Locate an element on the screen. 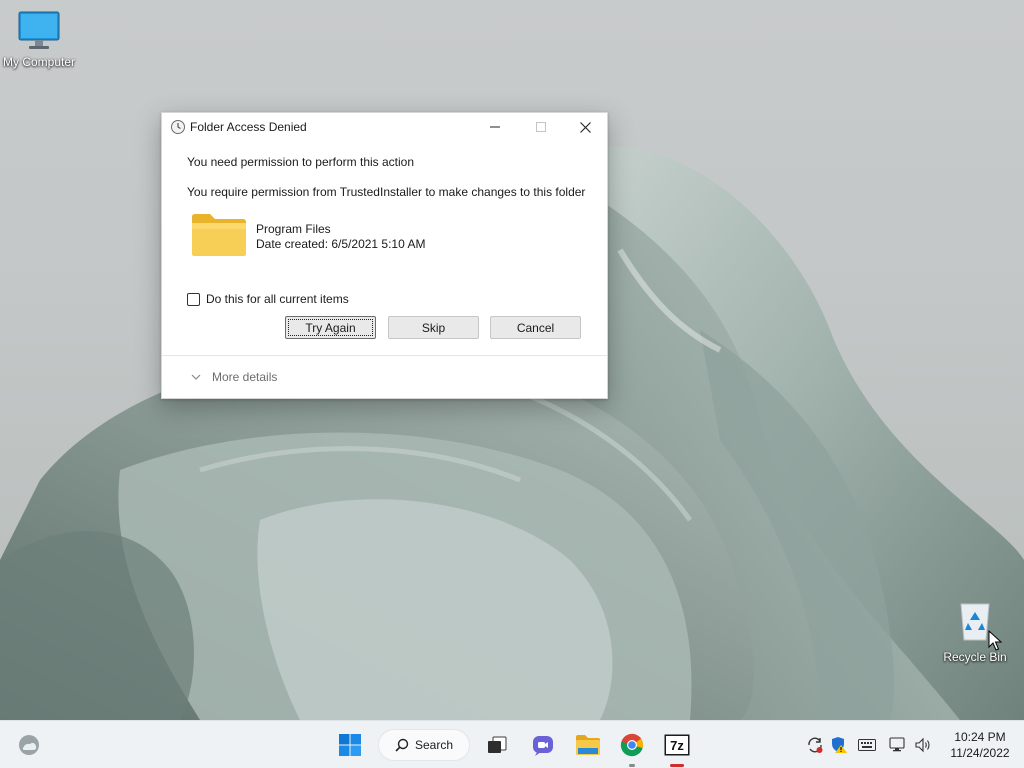 The height and width of the screenshot is (768, 1024). widgets-button is located at coordinates (29, 744).